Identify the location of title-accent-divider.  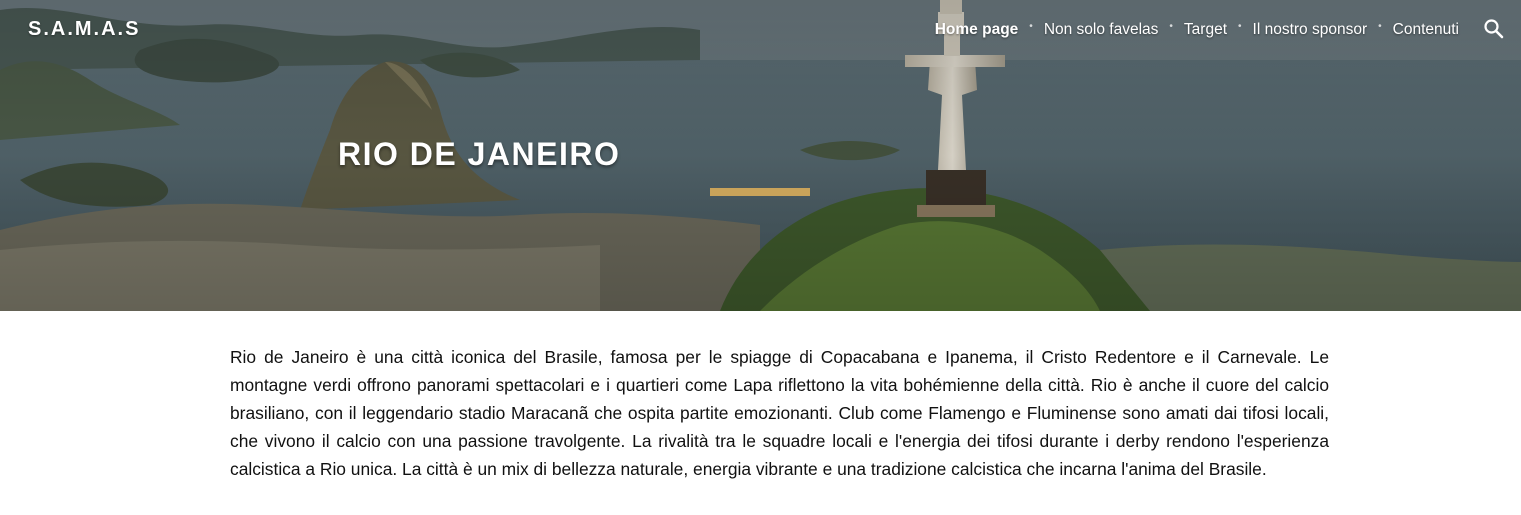
(760, 192).